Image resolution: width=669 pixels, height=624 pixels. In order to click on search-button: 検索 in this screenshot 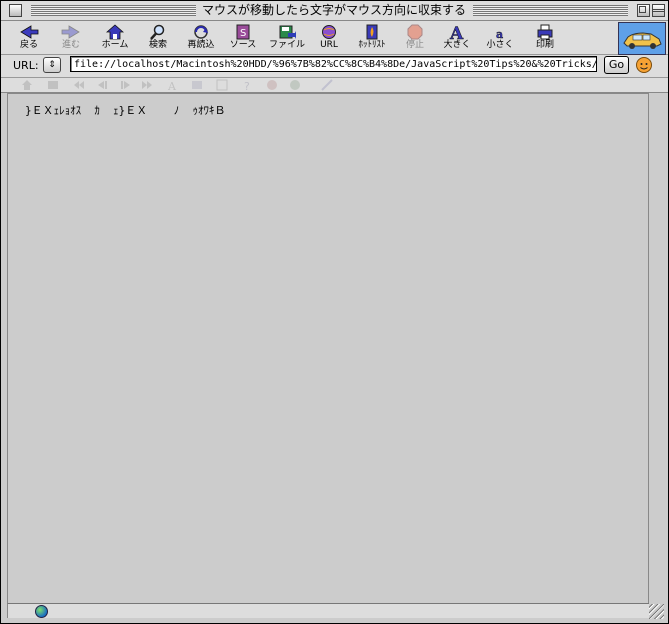, I will do `click(158, 39)`.